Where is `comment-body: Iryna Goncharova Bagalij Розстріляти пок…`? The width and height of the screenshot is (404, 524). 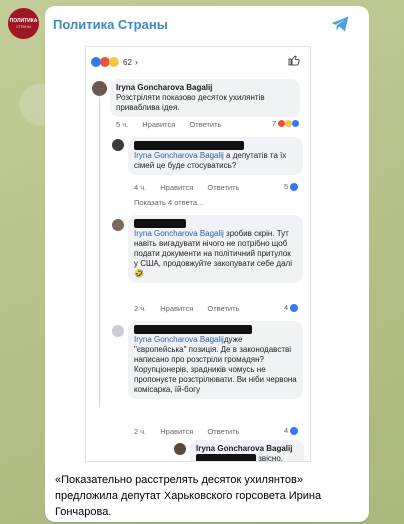 comment-body: Iryna Goncharova Bagalij Розстріляти пок… is located at coordinates (205, 98).